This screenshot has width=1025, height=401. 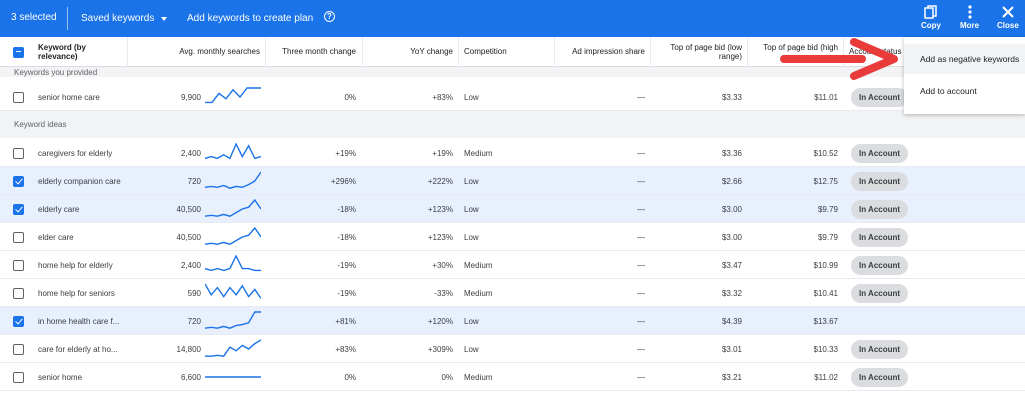 What do you see at coordinates (250, 18) in the screenshot?
I see `add-keywords-to-plan-button: Add keywords to create plan` at bounding box center [250, 18].